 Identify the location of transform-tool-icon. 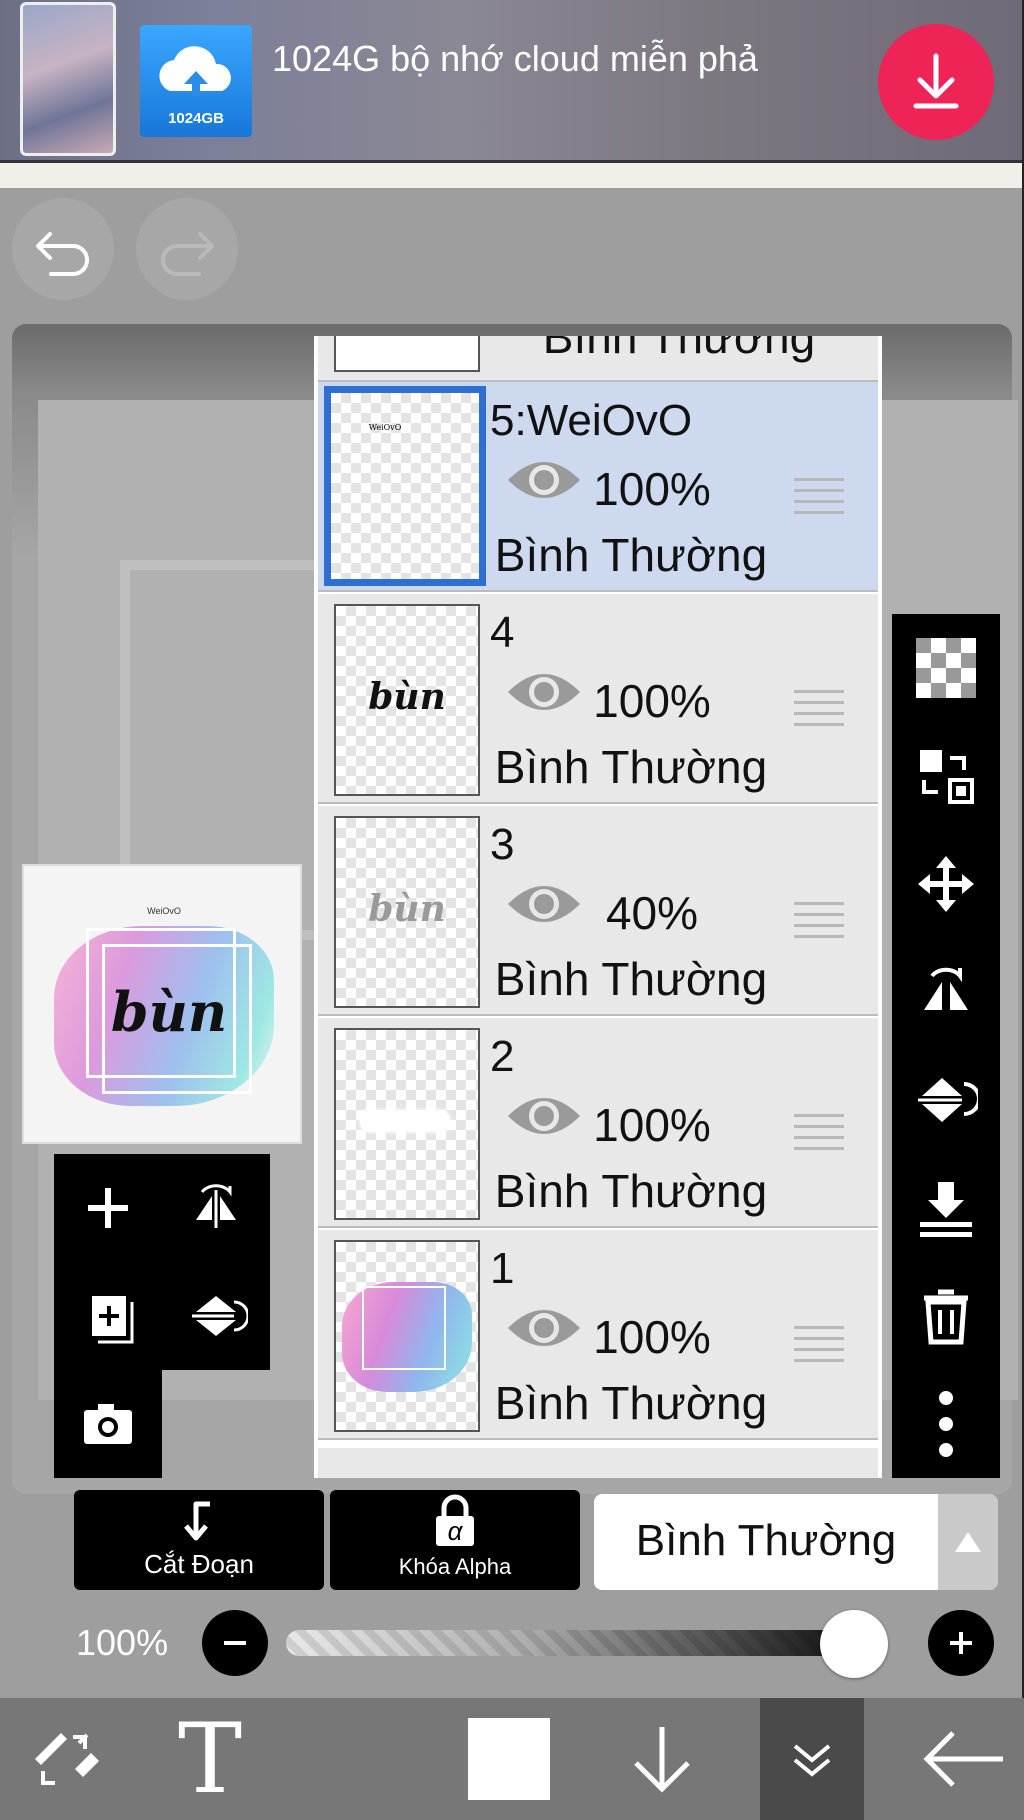
(67, 1759).